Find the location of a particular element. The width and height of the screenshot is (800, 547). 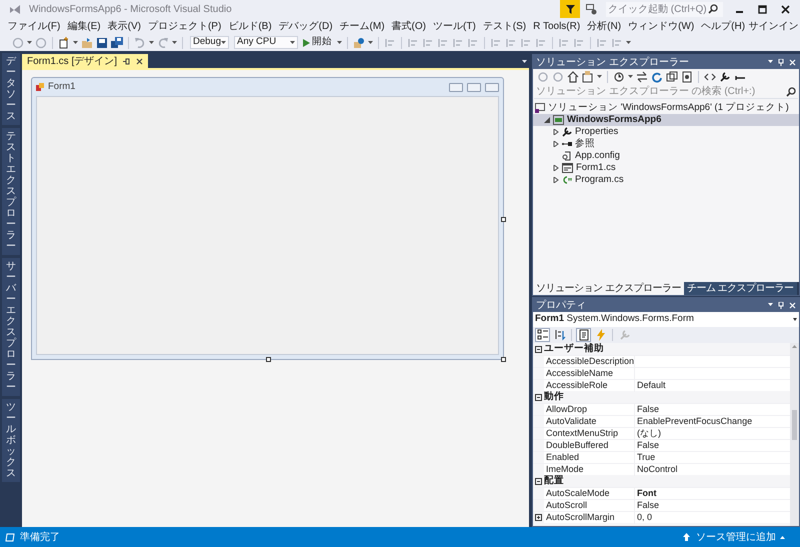

property-row: DoubleBuffered False is located at coordinates (661, 445).